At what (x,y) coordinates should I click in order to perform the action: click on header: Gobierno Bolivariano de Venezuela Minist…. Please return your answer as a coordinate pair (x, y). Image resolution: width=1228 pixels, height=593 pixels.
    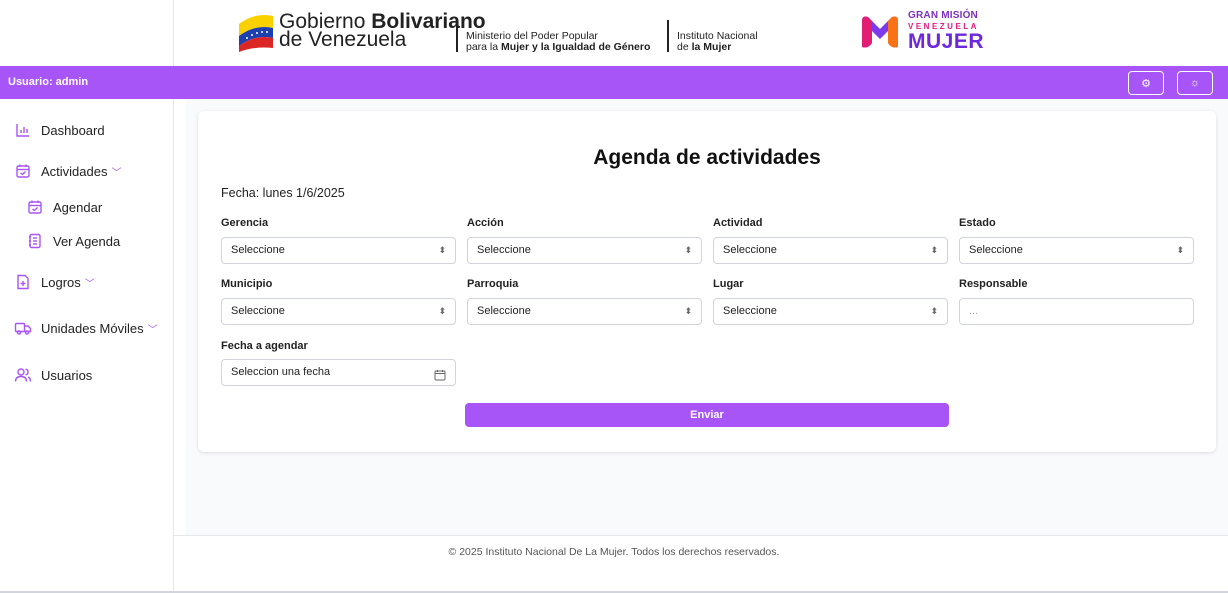
    Looking at the image, I should click on (701, 33).